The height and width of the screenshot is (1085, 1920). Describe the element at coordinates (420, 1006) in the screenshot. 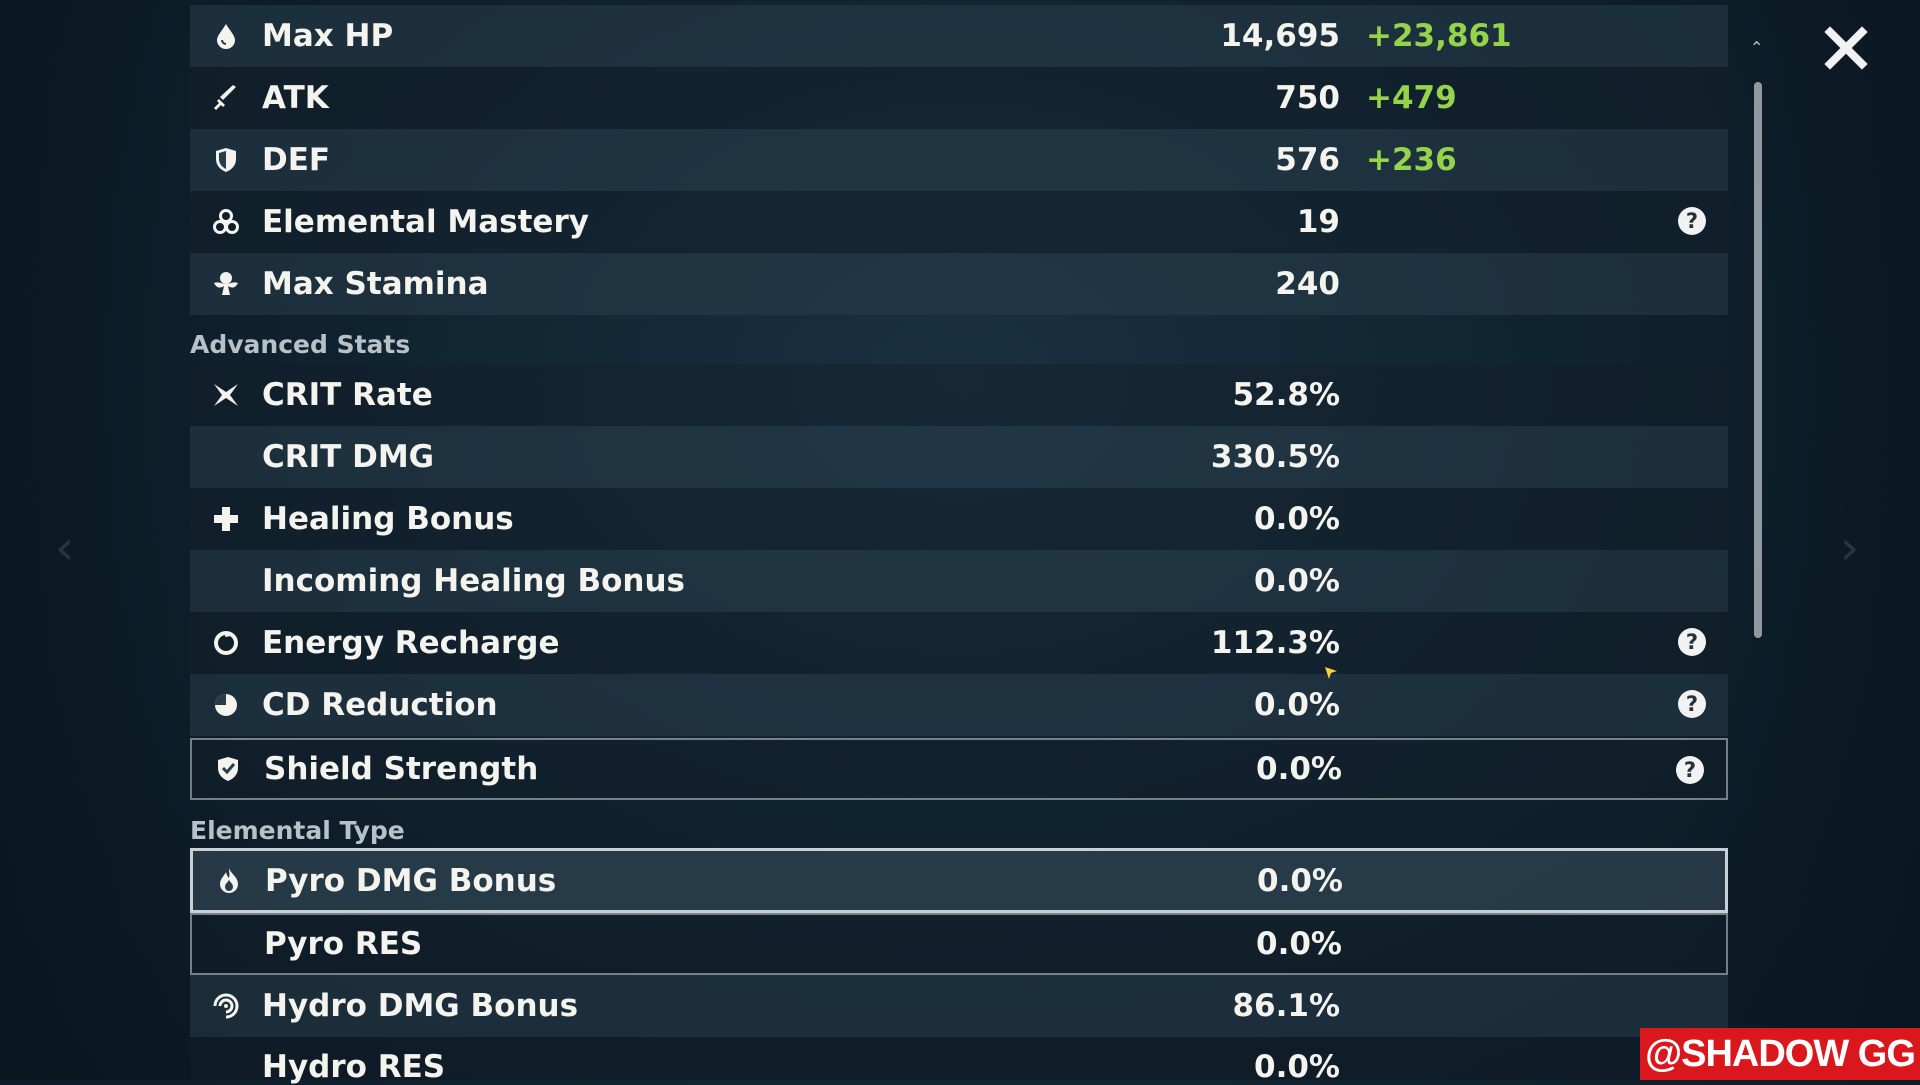

I see `stat-label: Hydro DMG Bonus` at that location.